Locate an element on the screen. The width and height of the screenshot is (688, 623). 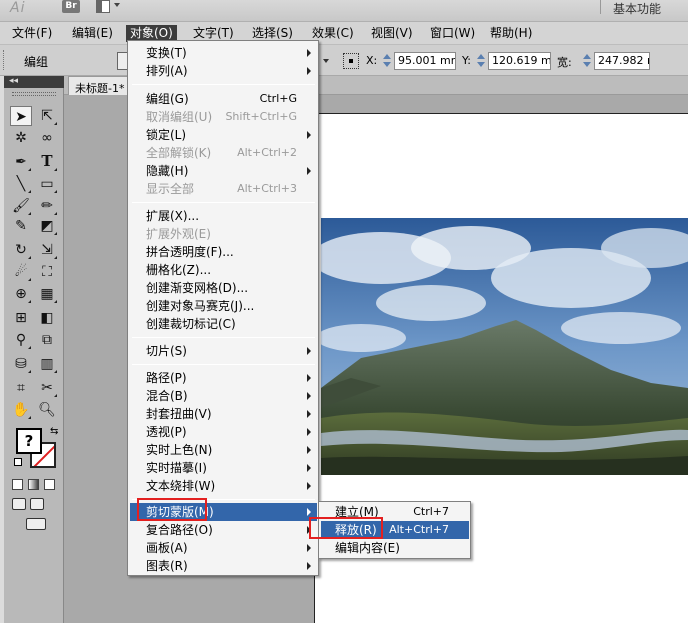
menu-item-label: 锁定(L) is located at coordinates (166, 135).